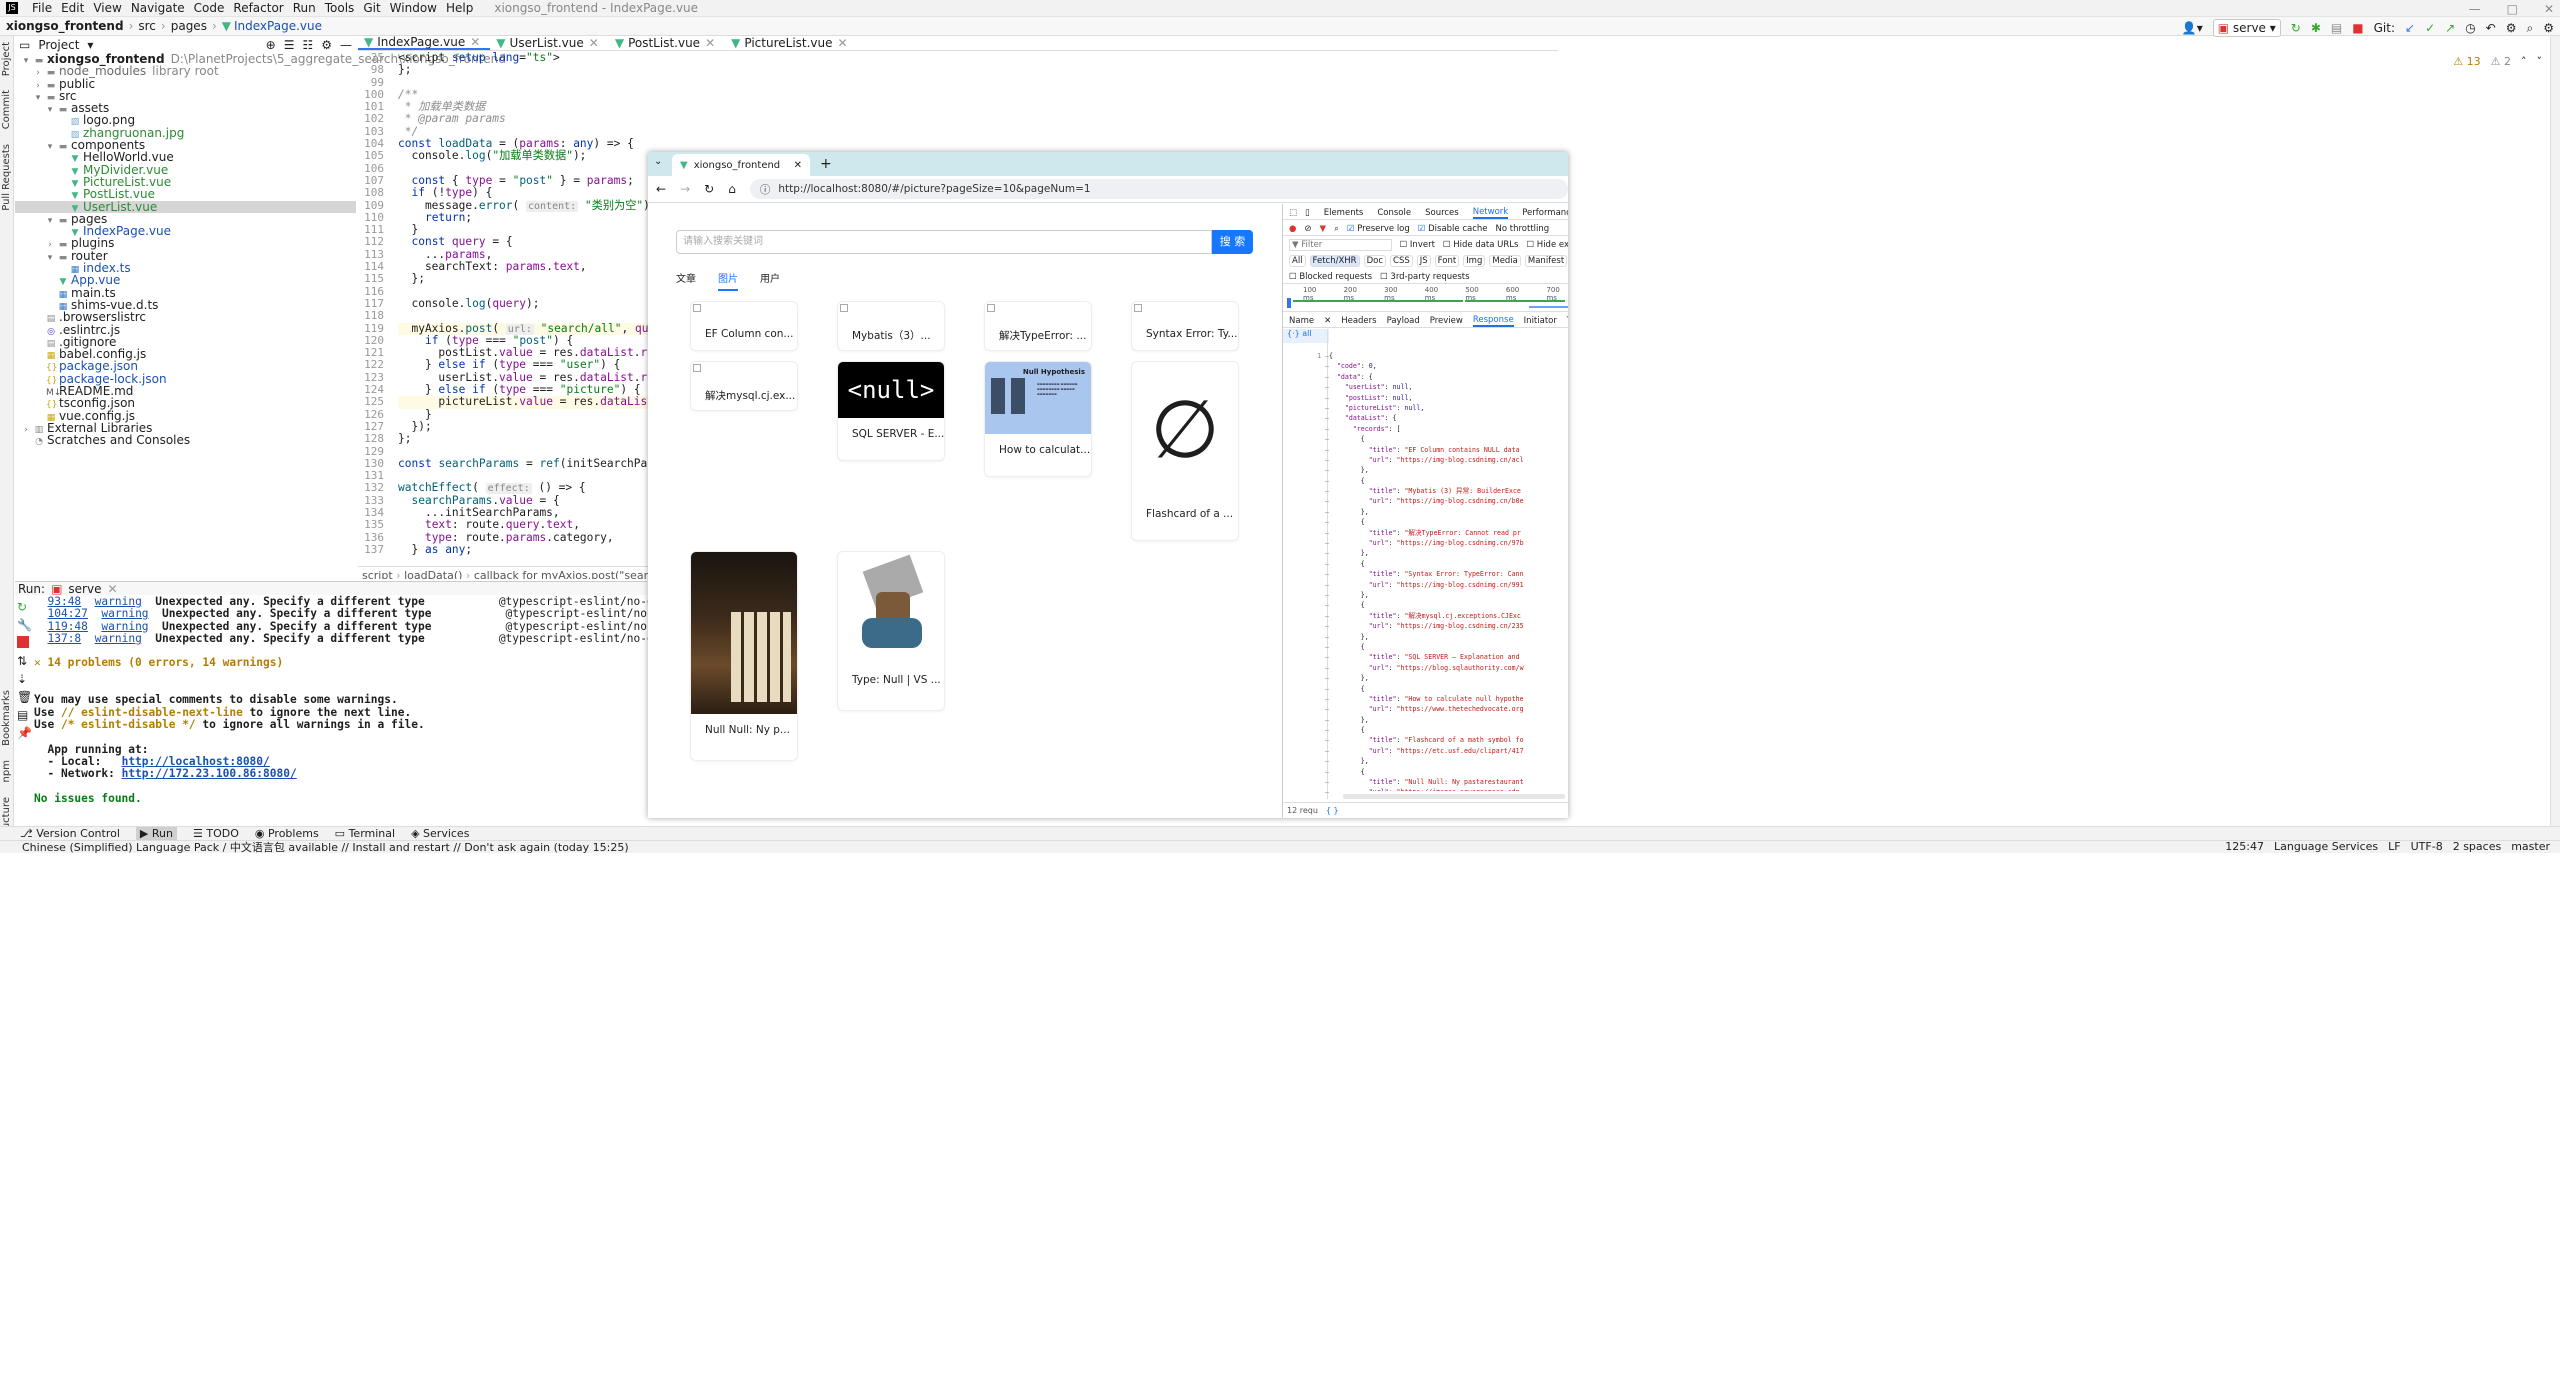  I want to click on trash-icon: 🗑, so click(24, 697).